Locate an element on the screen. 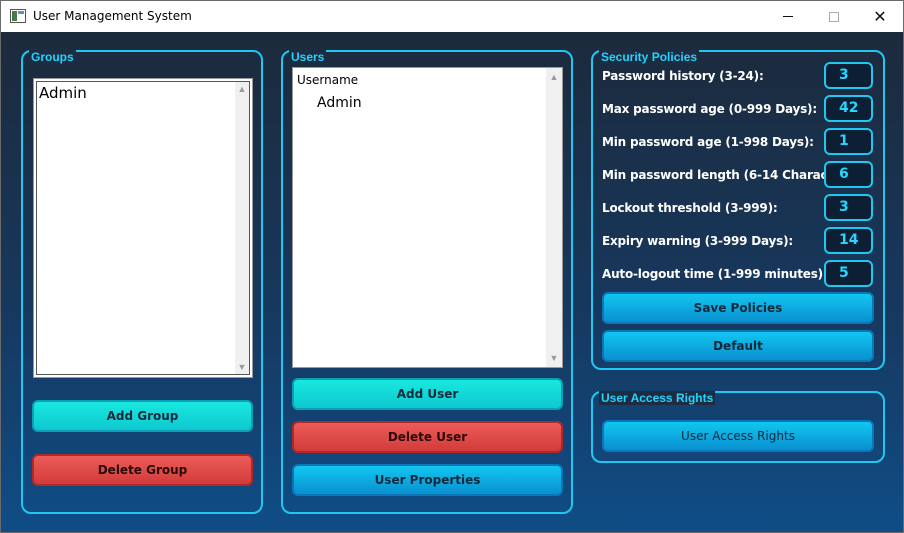  app-icon is located at coordinates (18, 16).